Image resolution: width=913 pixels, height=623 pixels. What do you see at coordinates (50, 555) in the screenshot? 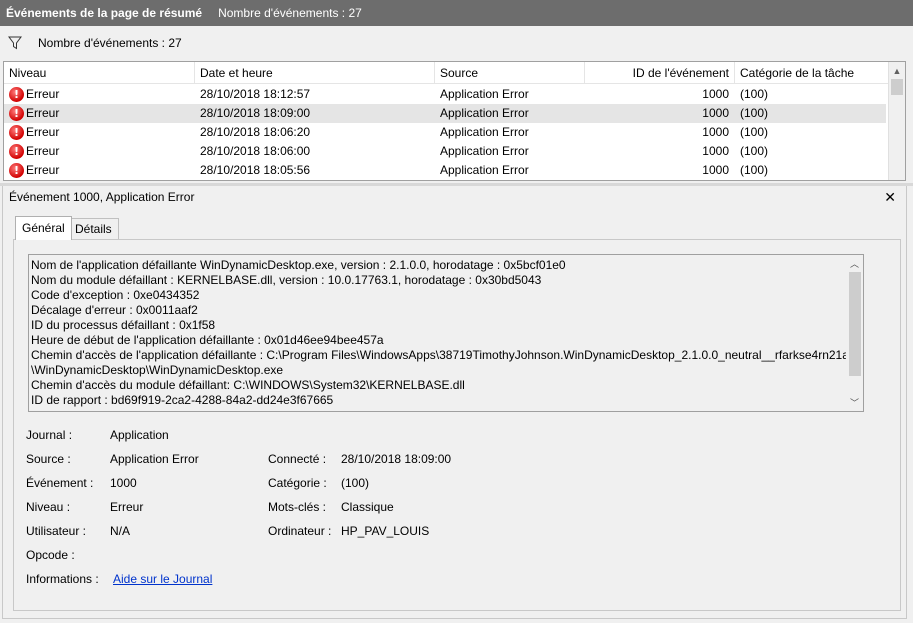
I see `opcode-label: Opcode :` at bounding box center [50, 555].